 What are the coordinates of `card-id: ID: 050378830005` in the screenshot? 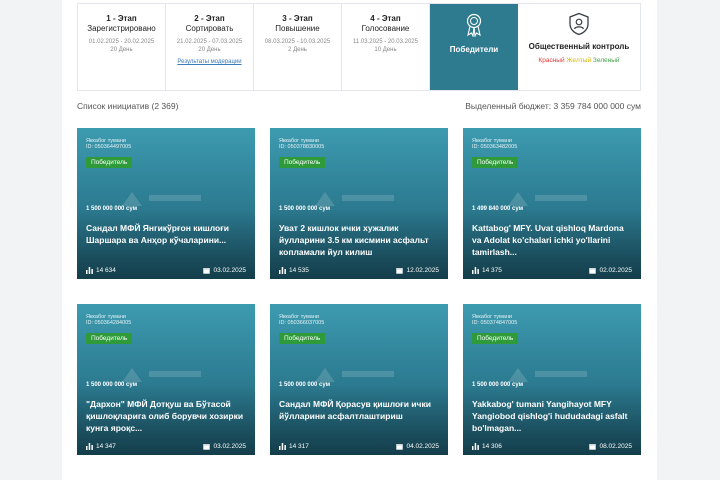 It's located at (302, 147).